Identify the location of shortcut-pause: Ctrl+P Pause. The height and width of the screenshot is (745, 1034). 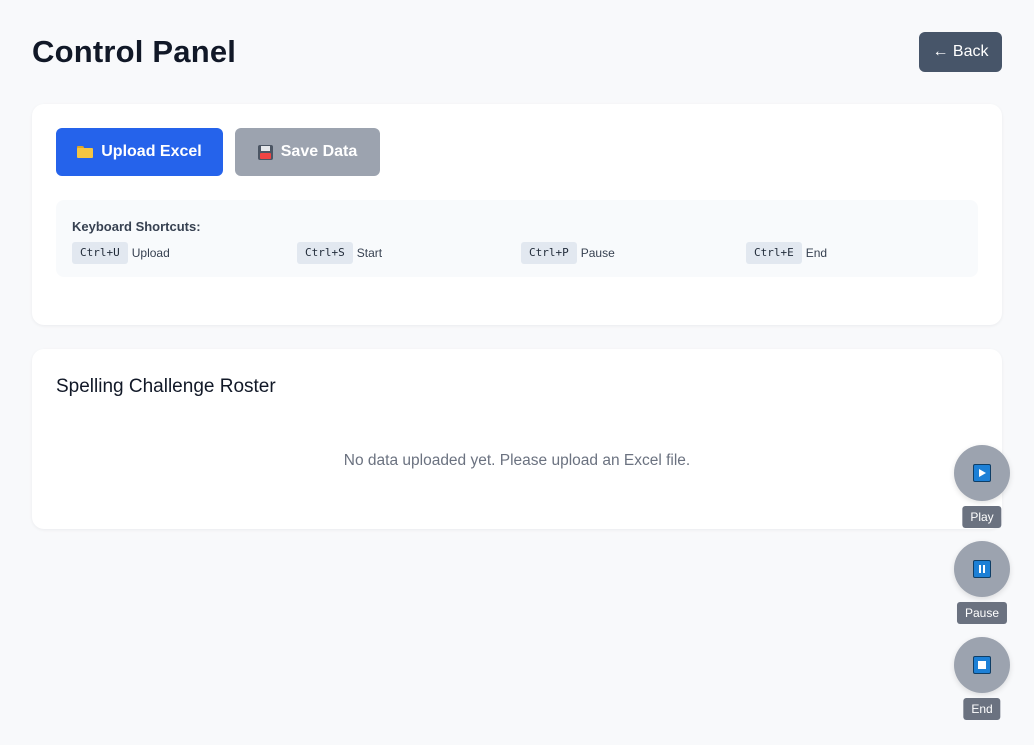
(568, 253).